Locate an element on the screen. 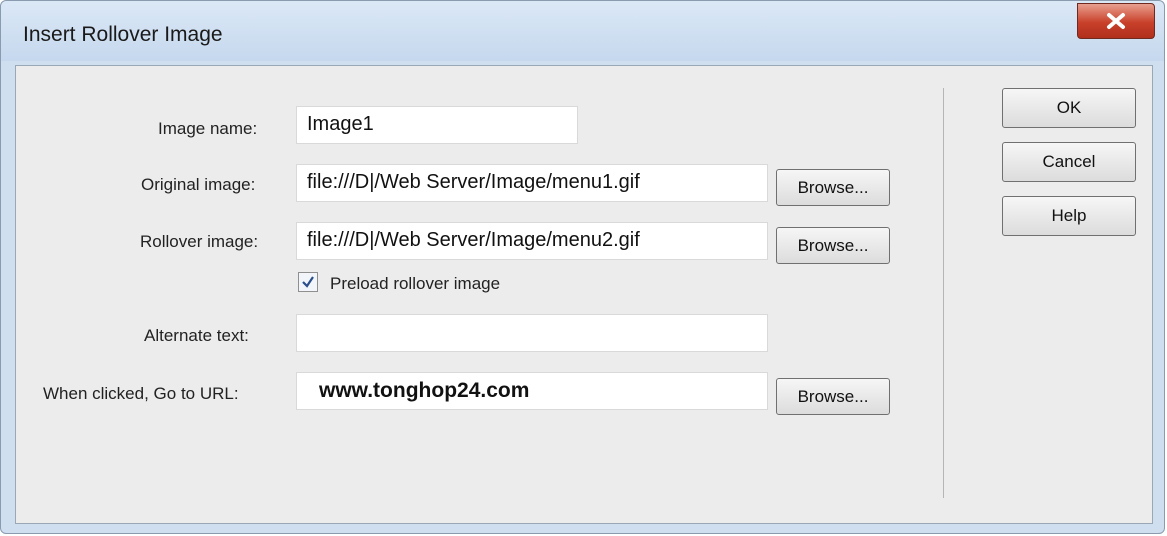 This screenshot has width=1167, height=536. preload-checkbox is located at coordinates (308, 282).